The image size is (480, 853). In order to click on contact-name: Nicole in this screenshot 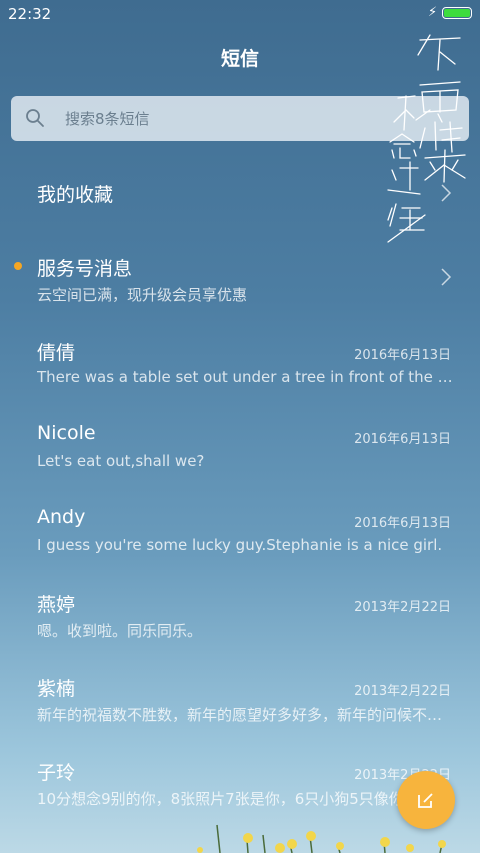, I will do `click(66, 433)`.